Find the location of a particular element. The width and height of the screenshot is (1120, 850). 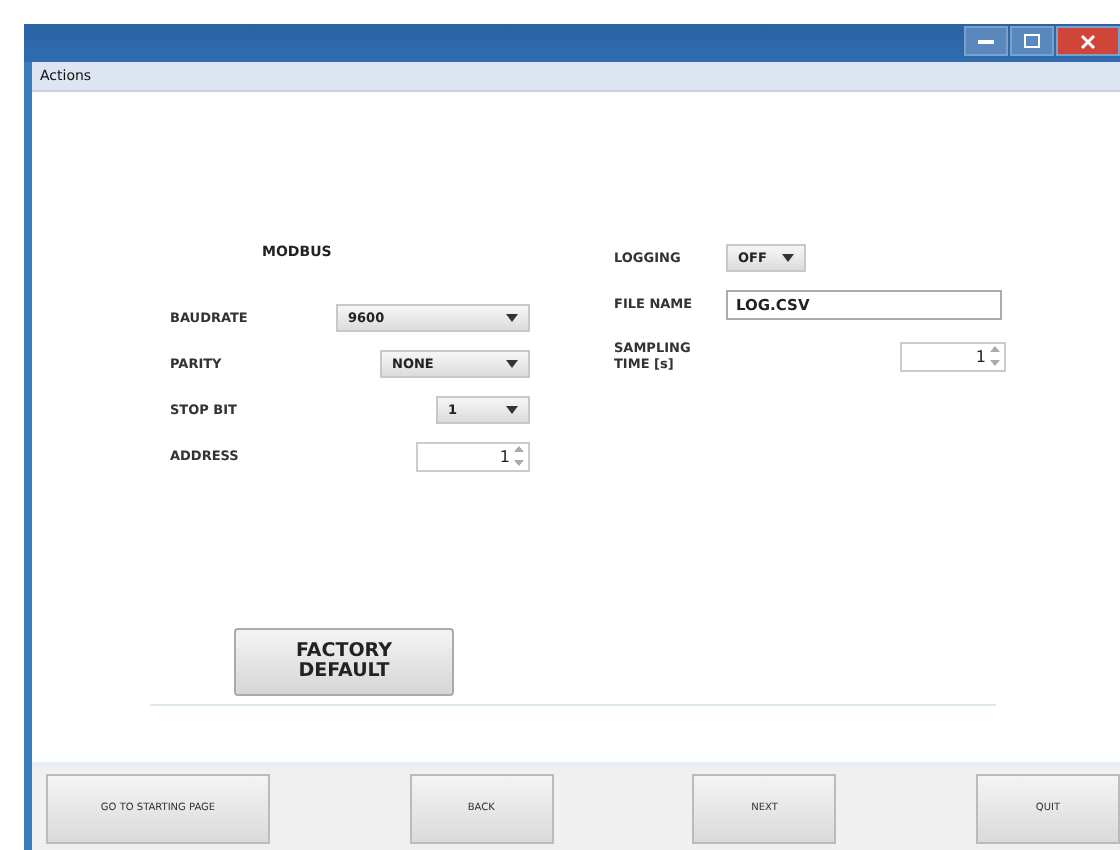

close-button is located at coordinates (1088, 41).